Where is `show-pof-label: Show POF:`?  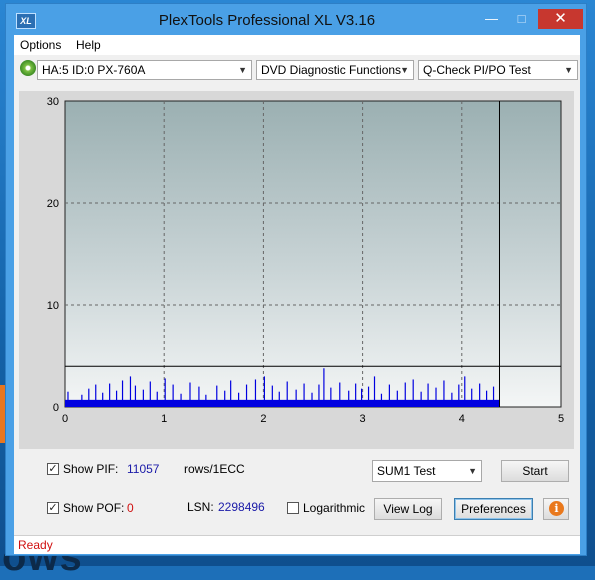
show-pof-label: Show POF: is located at coordinates (94, 508).